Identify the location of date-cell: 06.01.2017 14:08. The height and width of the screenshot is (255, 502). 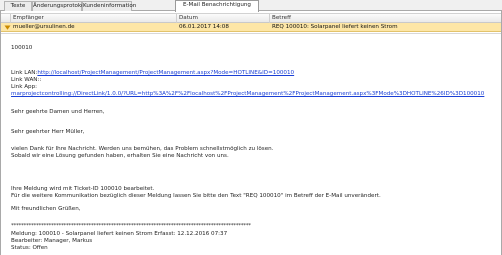
(204, 27).